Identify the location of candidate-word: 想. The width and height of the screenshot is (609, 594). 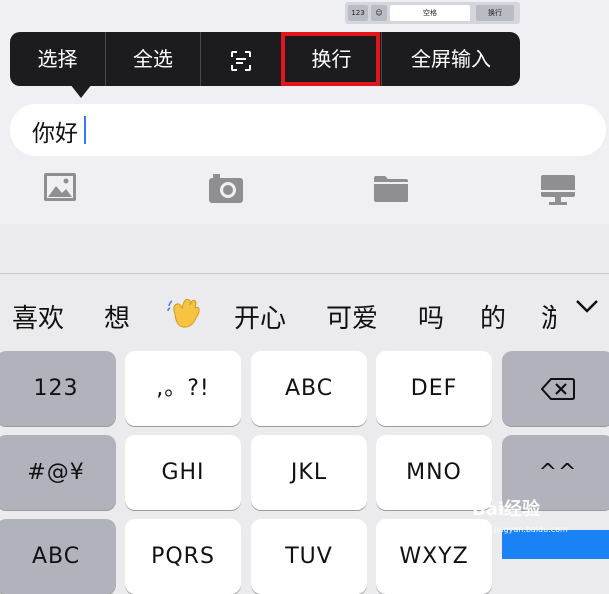
(117, 316).